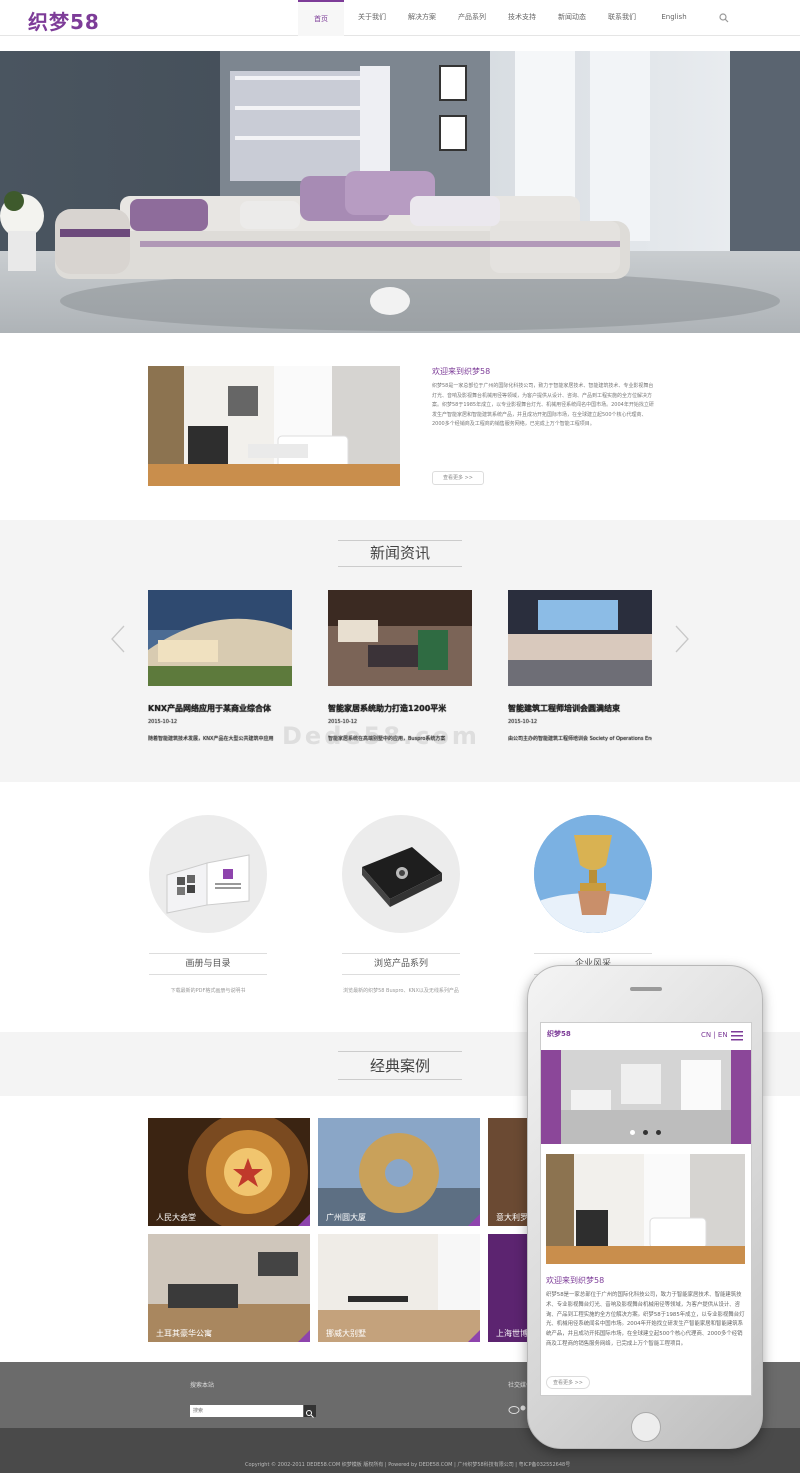 The width and height of the screenshot is (800, 1473). Describe the element at coordinates (211, 739) in the screenshot. I see `news-item-summary: 随着智能建筑技术发展，KNX产品在大型公共建筑中应用` at that location.